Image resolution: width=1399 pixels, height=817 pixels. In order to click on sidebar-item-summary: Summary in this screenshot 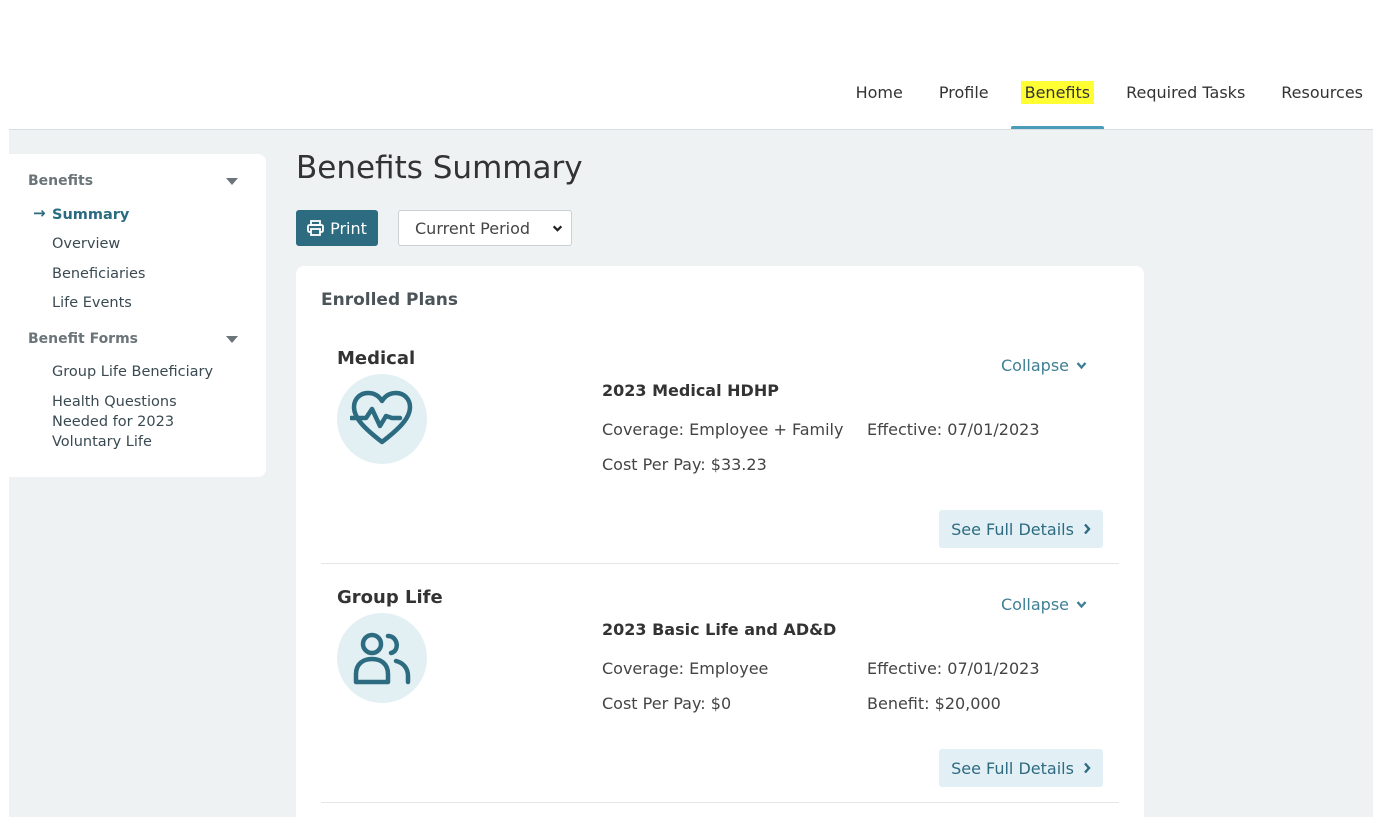, I will do `click(90, 215)`.